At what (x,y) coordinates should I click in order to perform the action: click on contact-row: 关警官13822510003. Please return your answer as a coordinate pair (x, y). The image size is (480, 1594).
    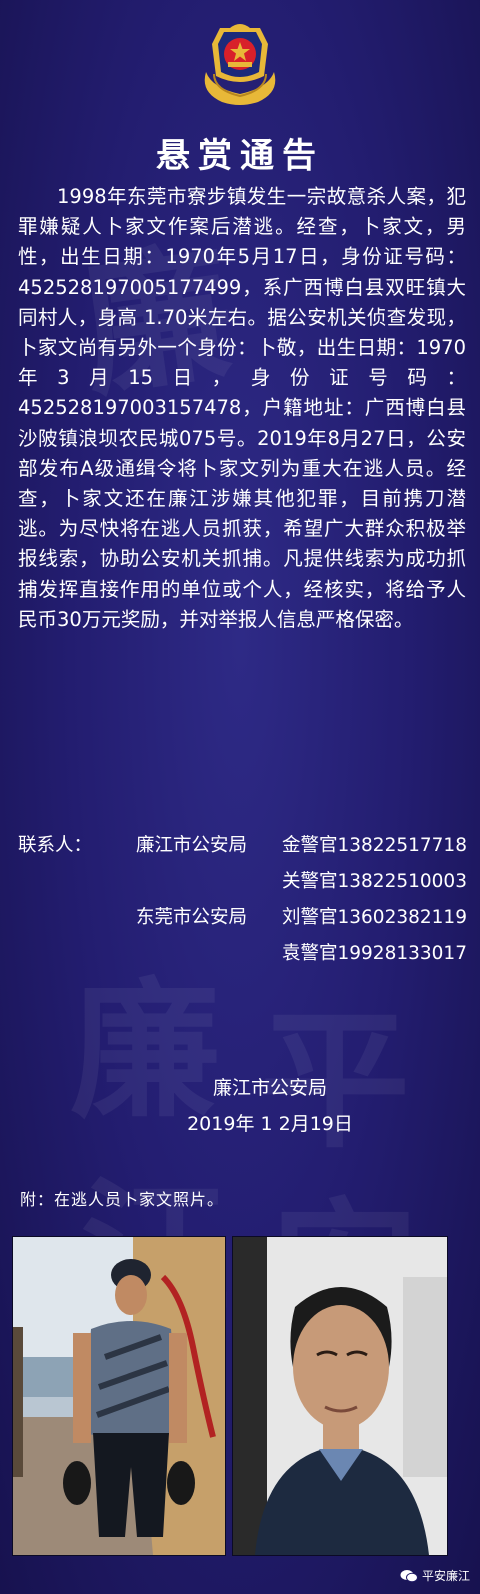
    Looking at the image, I should click on (243, 882).